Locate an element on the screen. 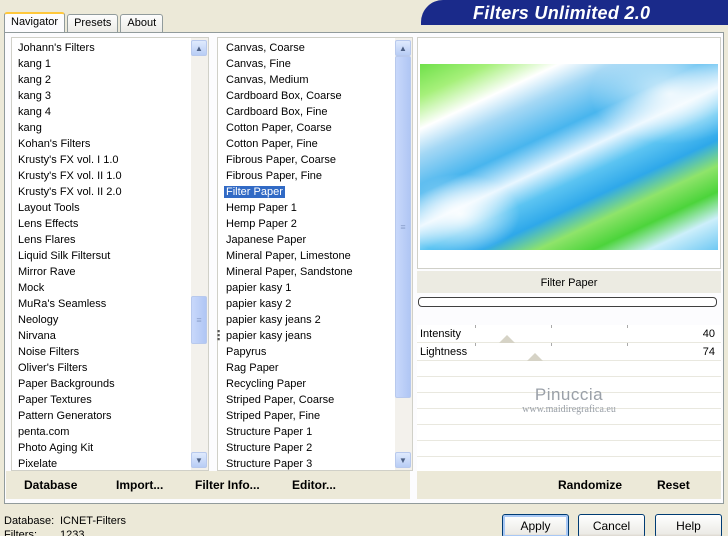 This screenshot has height=536, width=728. category-list-item: Mock is located at coordinates (69, 288).